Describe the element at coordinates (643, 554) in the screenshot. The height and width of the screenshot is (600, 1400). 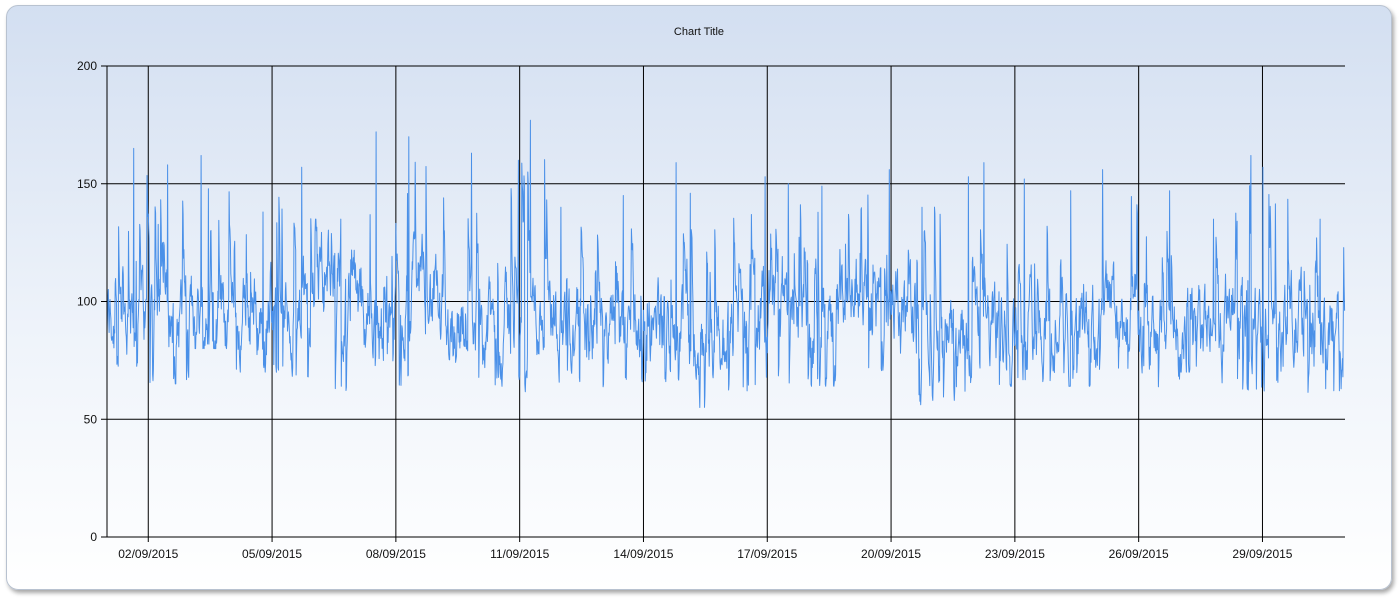
I see `x-tick-label: 14/09/2015` at that location.